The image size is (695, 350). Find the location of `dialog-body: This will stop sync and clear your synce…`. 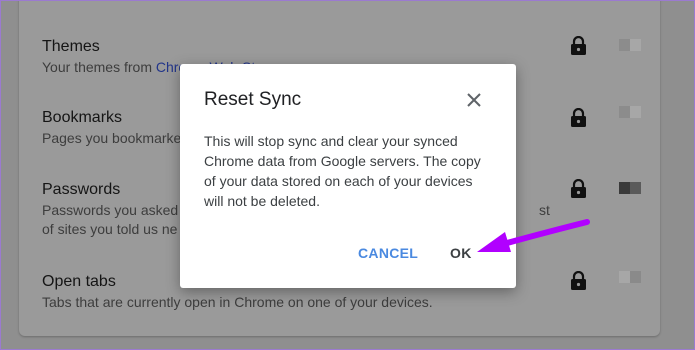

dialog-body: This will stop sync and clear your synce… is located at coordinates (342, 171).